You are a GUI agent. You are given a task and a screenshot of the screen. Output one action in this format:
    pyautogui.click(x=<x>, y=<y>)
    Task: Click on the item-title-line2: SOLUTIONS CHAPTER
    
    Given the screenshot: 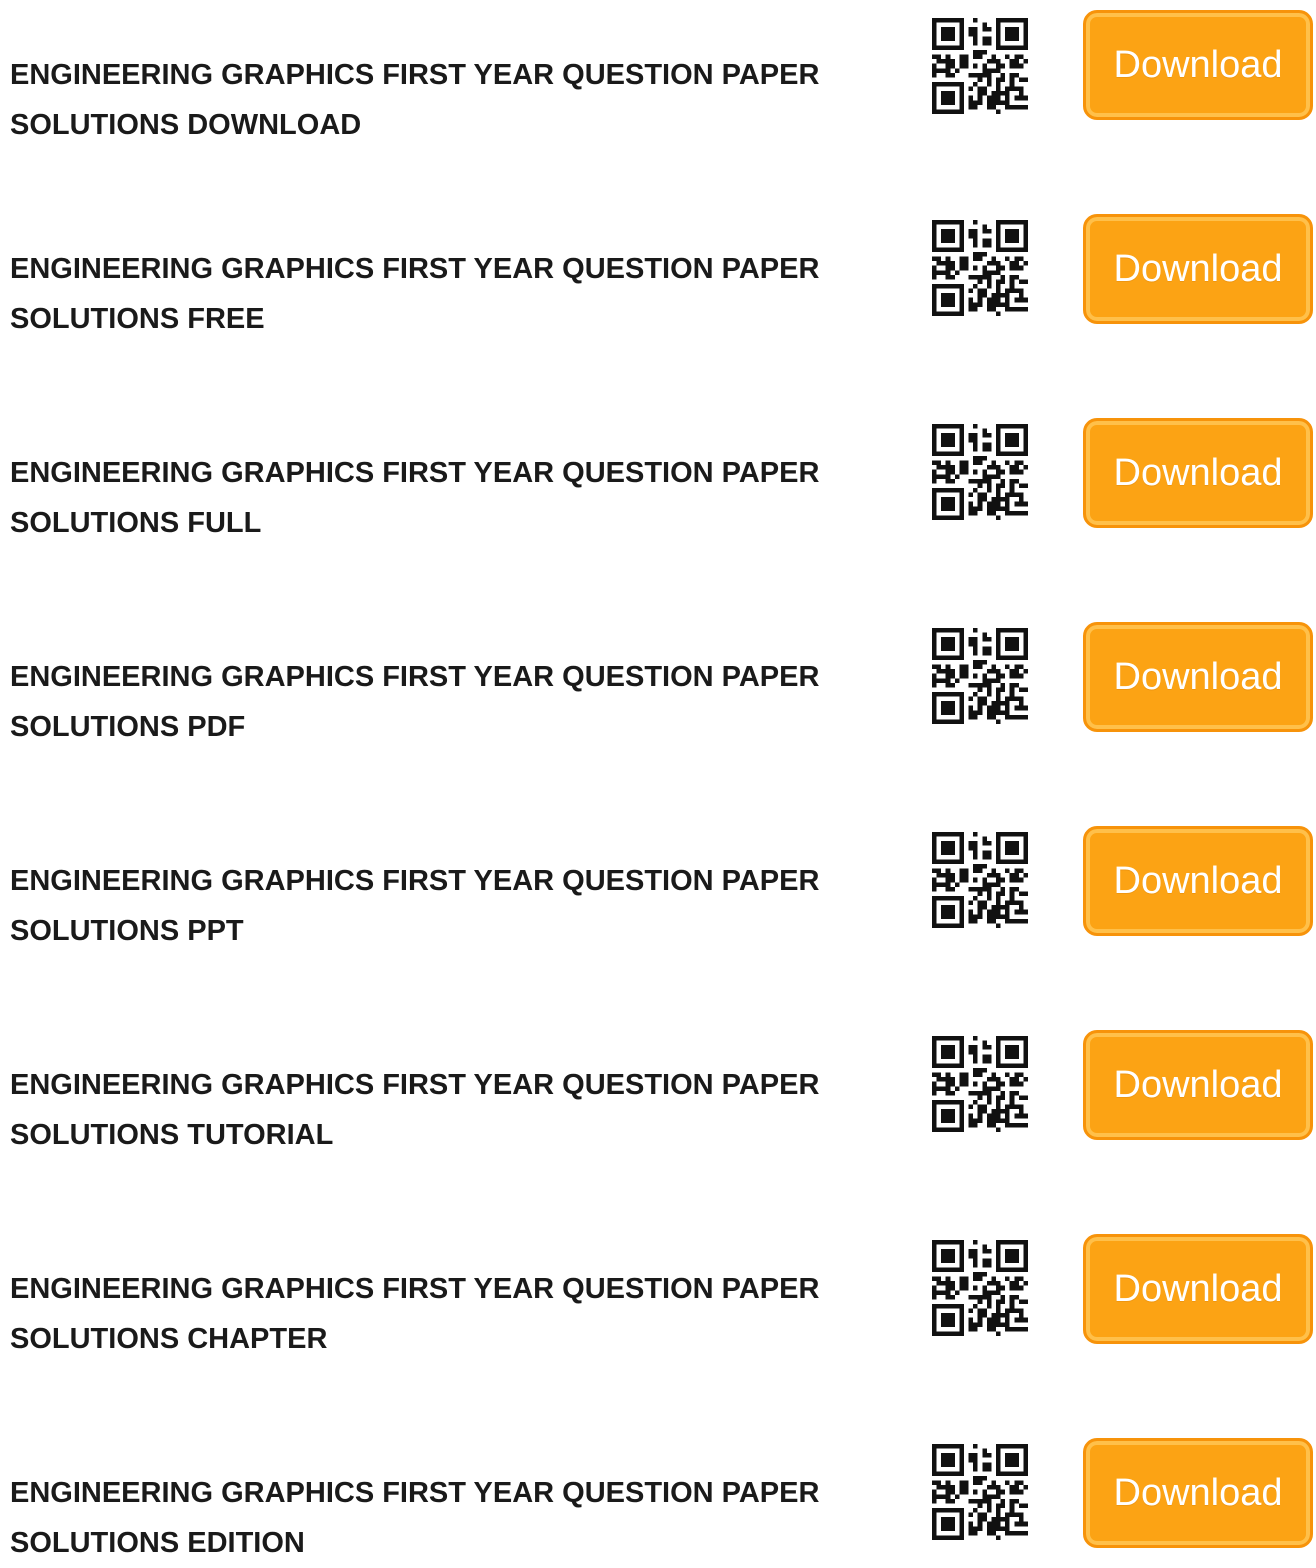 What is the action you would take?
    pyautogui.click(x=169, y=1339)
    